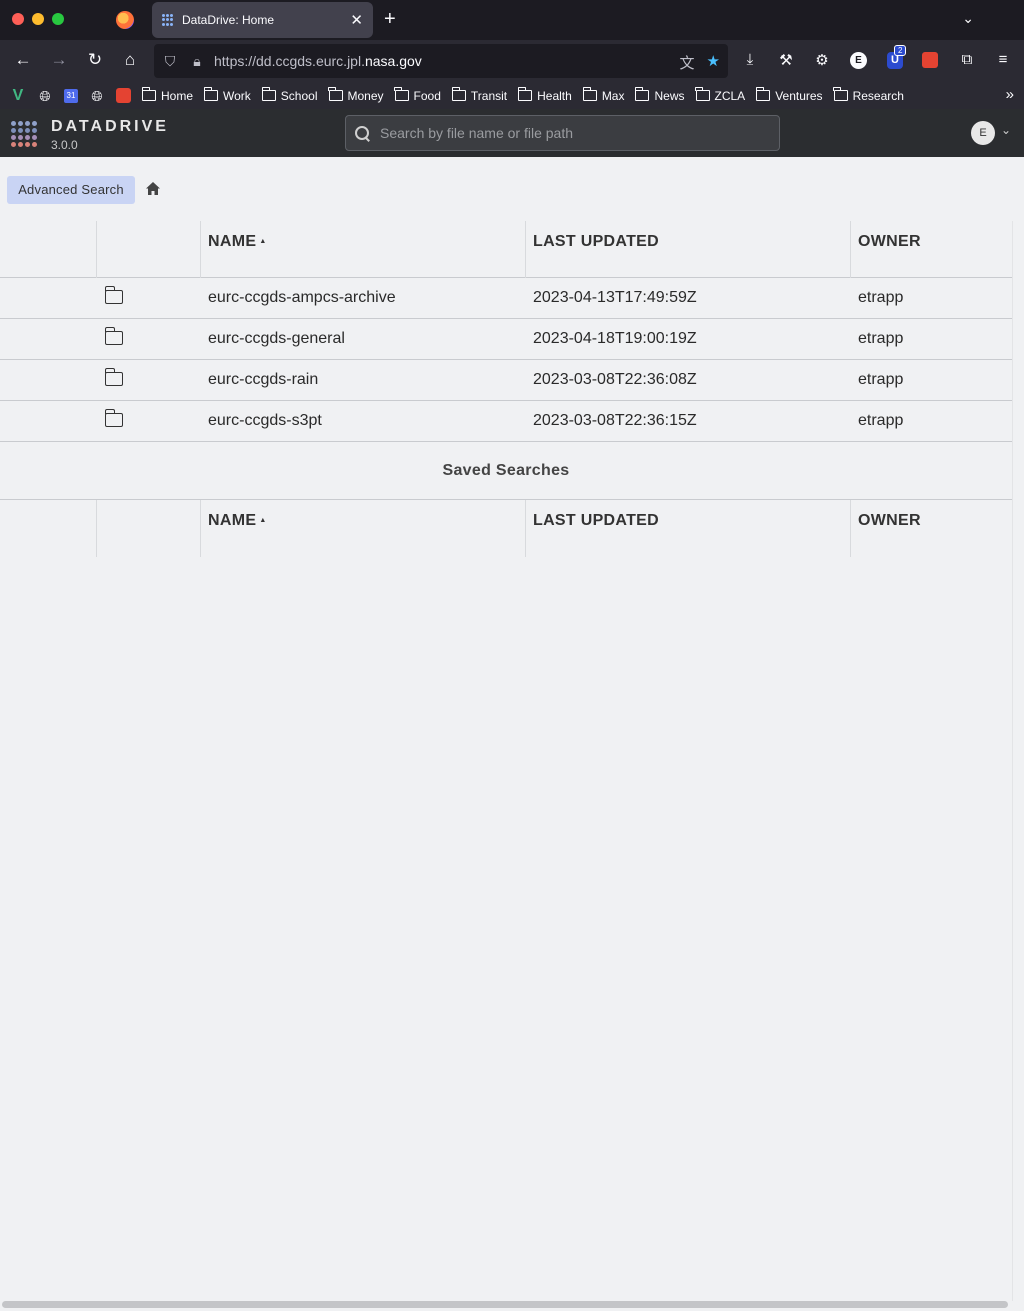  What do you see at coordinates (110, 127) in the screenshot?
I see `app-brand: DATADRIVE` at bounding box center [110, 127].